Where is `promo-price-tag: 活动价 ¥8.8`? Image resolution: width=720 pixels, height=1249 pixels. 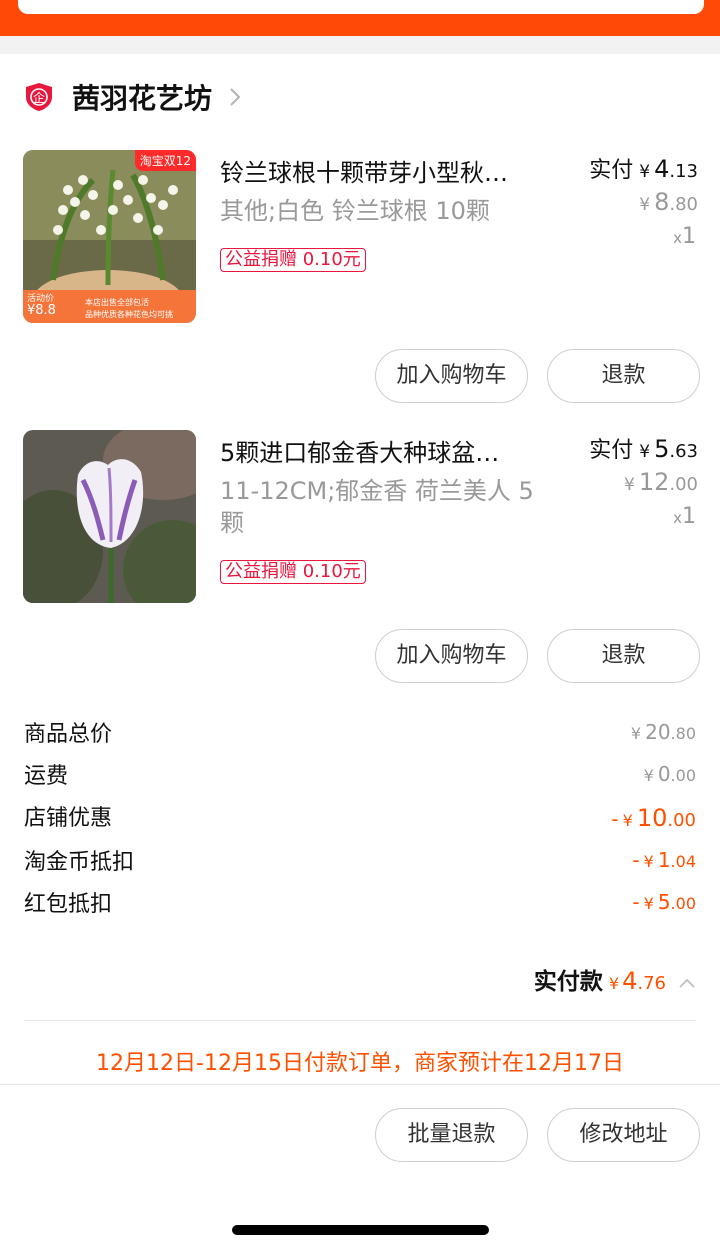
promo-price-tag: 活动价 ¥8.8 is located at coordinates (41, 306).